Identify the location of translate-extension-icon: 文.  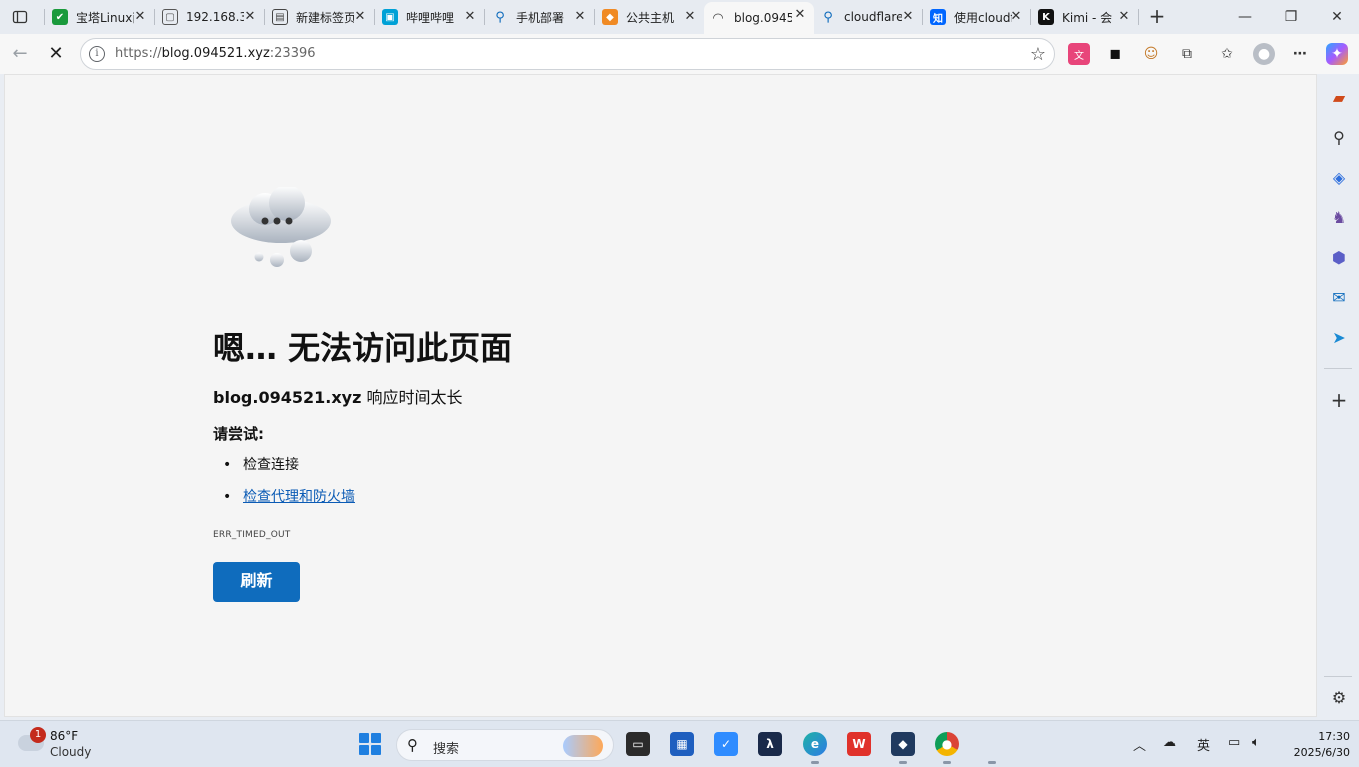
(1079, 54).